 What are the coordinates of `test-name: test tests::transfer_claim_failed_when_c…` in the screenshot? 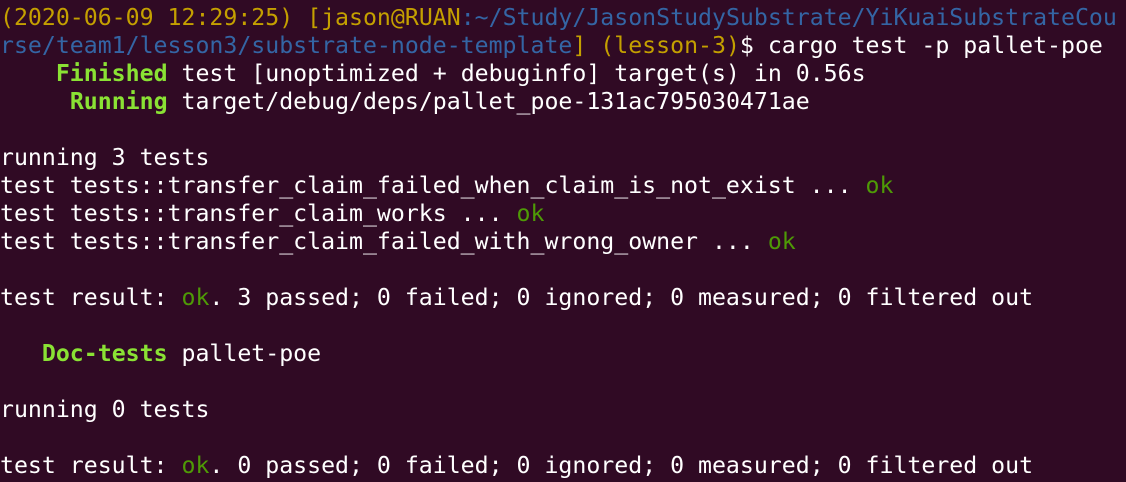 It's located at (433, 185).